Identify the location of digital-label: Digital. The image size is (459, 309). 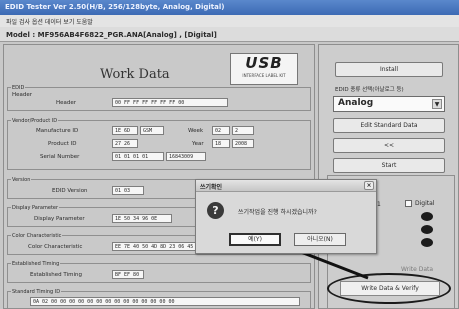
(425, 203).